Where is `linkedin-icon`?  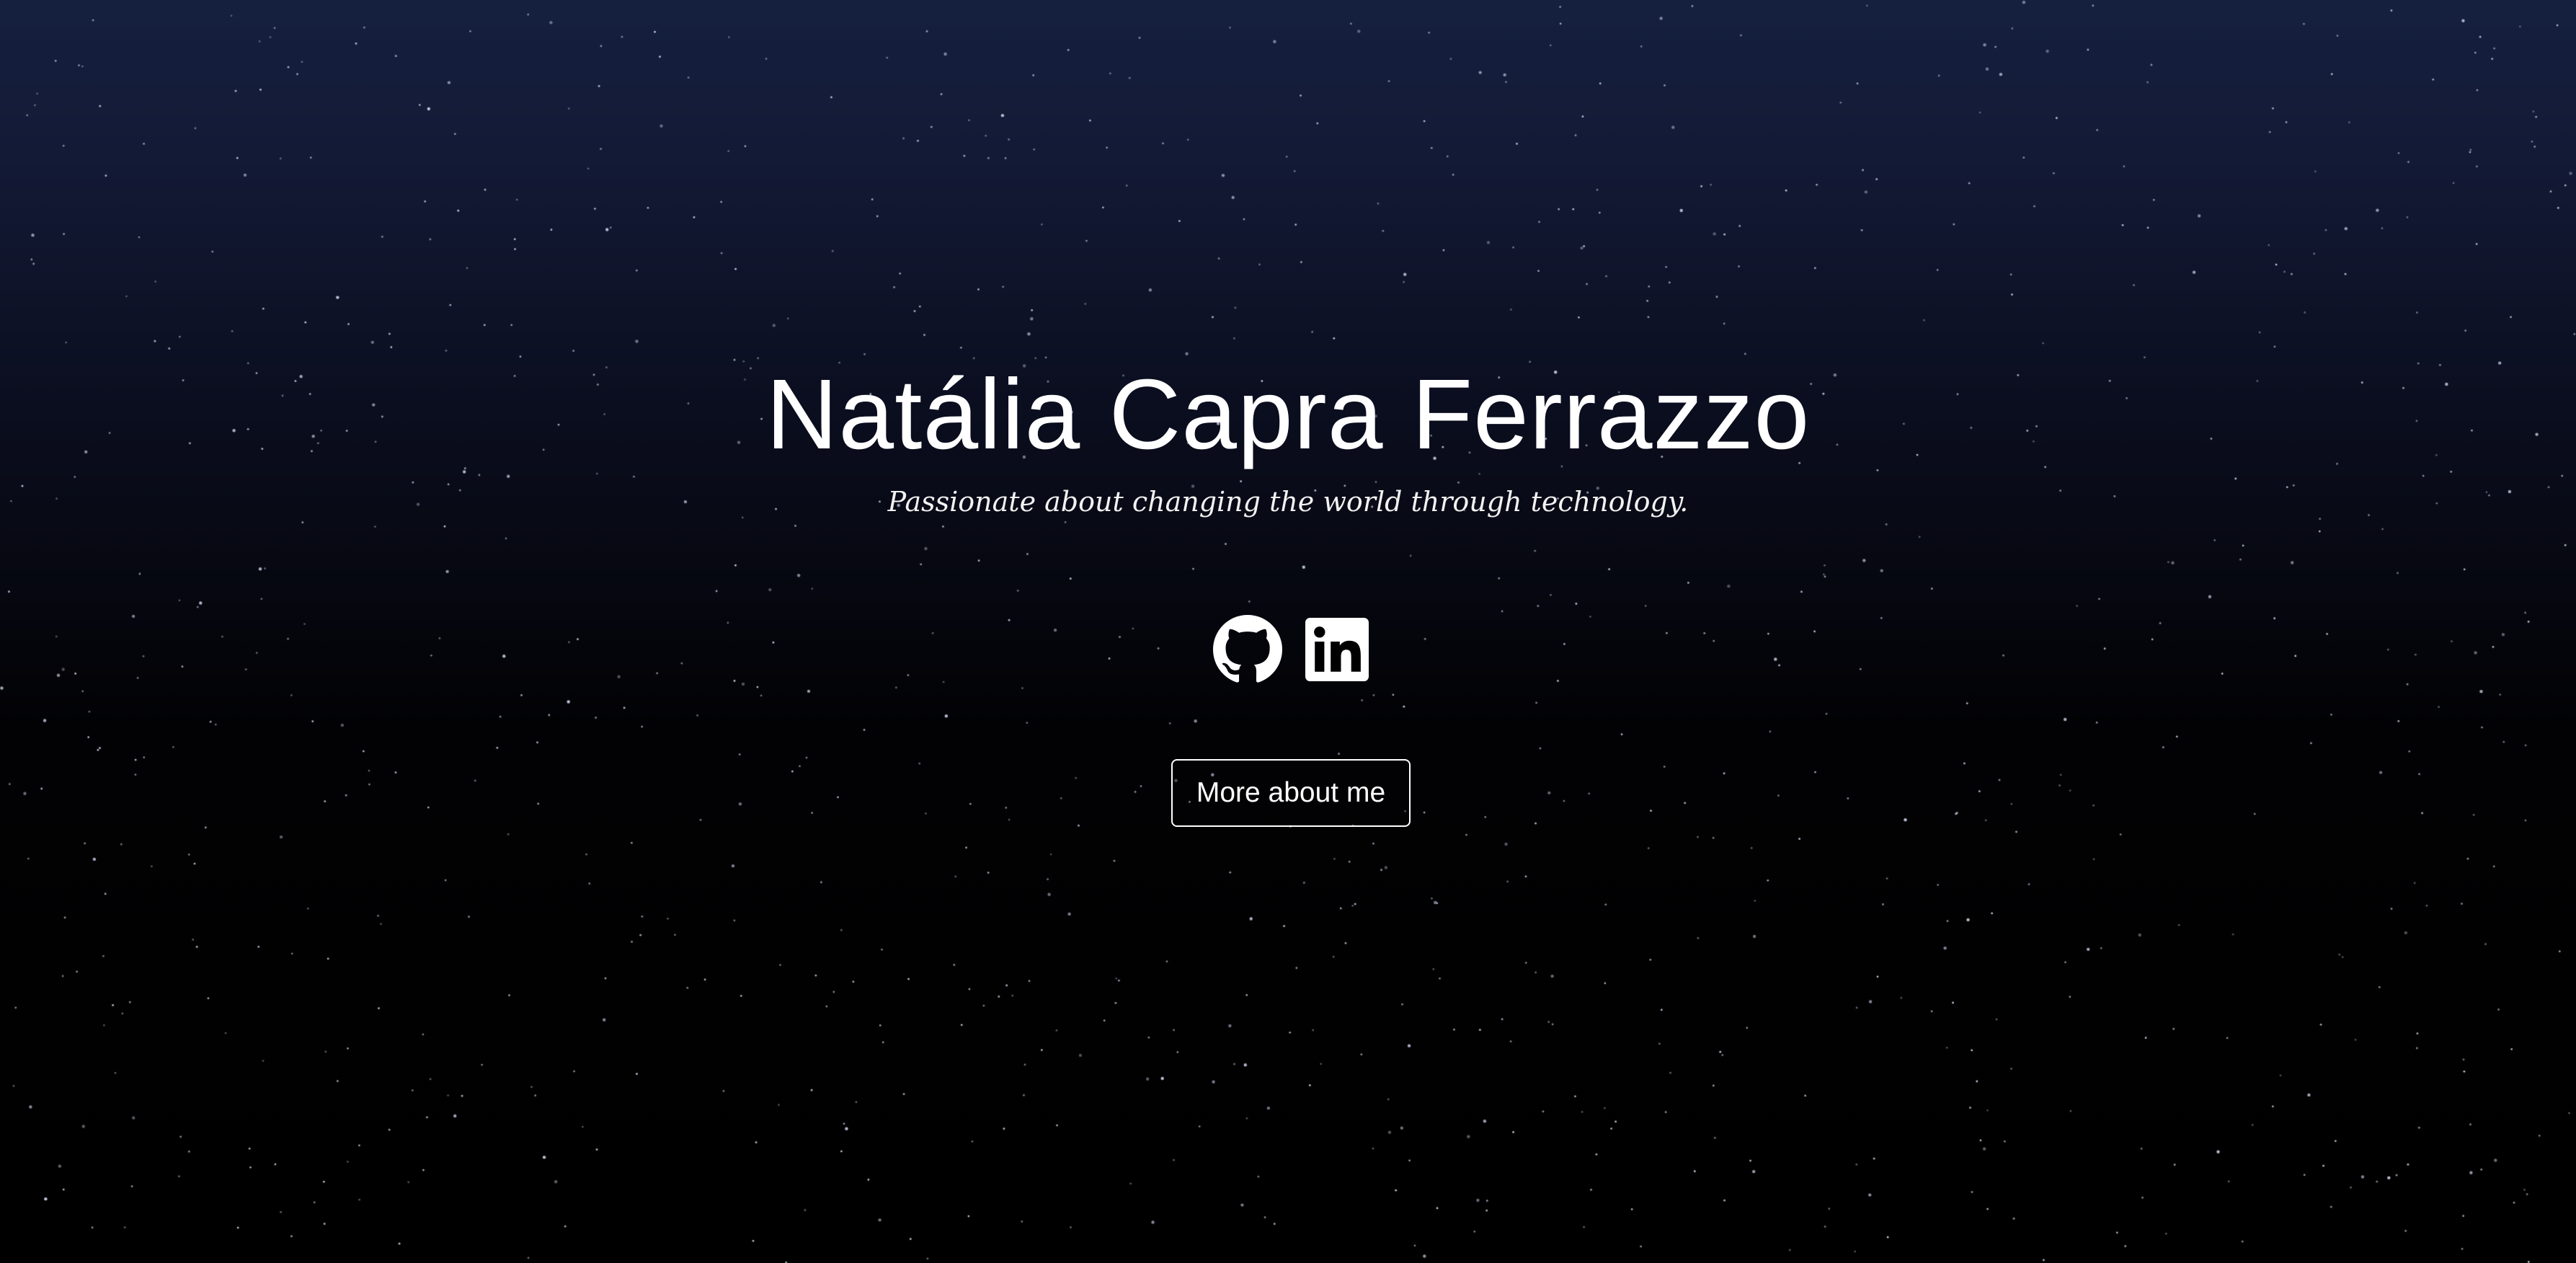
linkedin-icon is located at coordinates (1337, 649).